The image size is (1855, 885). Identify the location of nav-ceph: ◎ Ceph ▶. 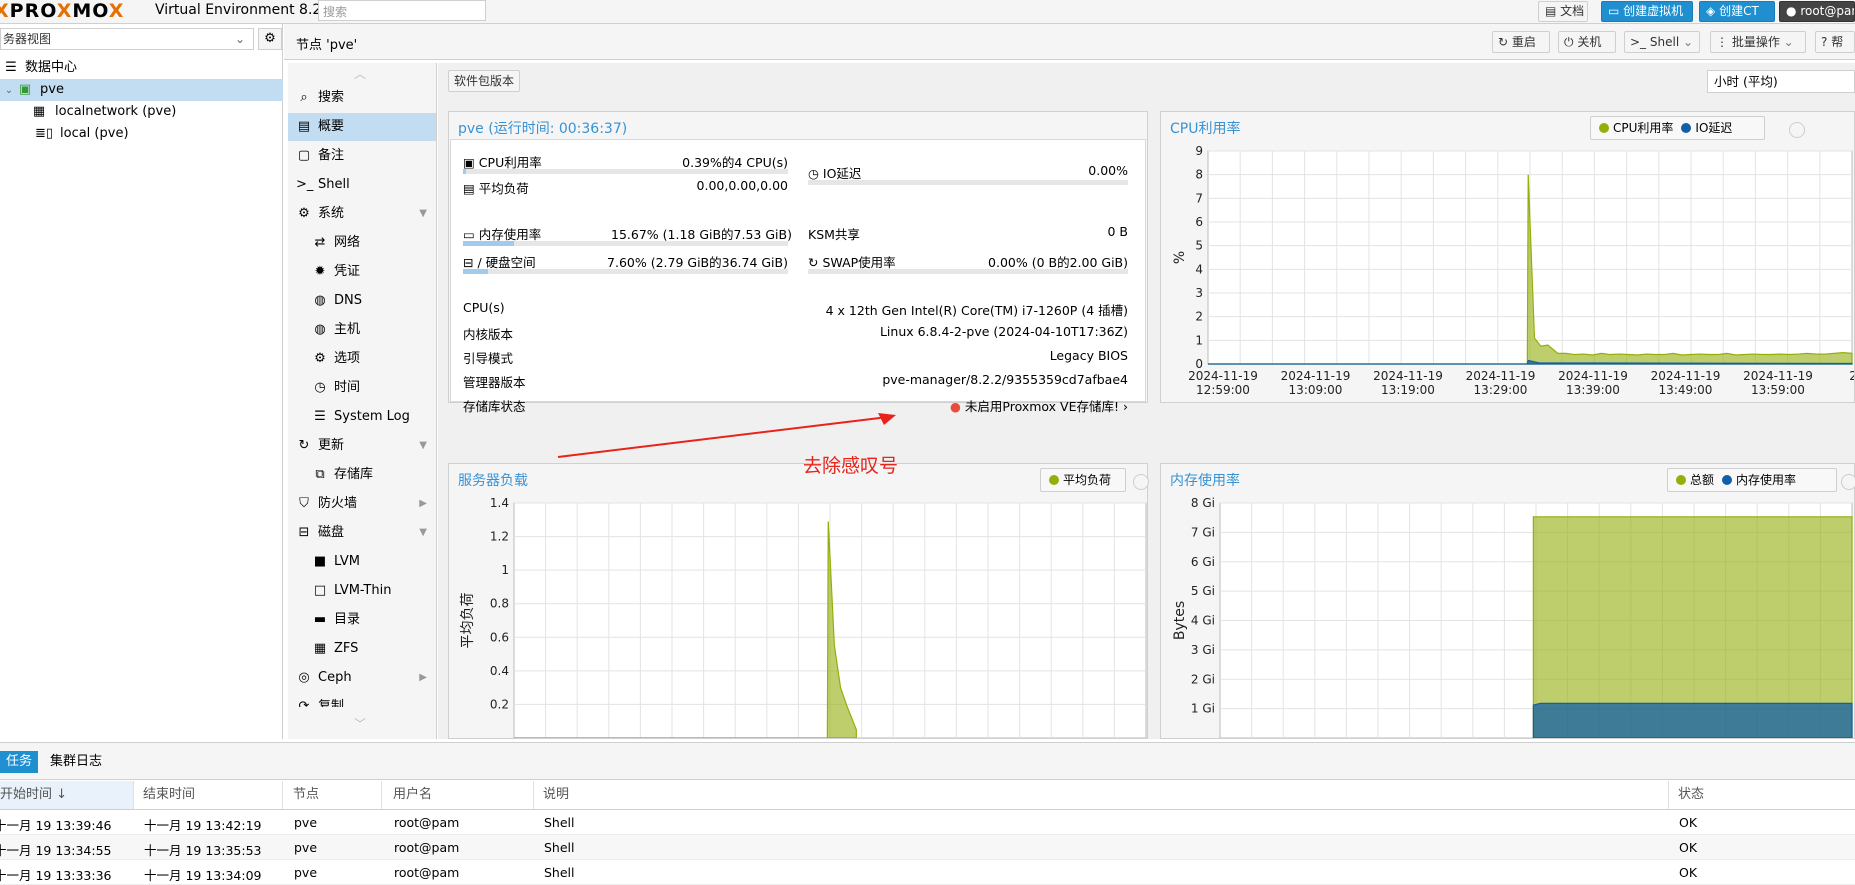
(362, 678).